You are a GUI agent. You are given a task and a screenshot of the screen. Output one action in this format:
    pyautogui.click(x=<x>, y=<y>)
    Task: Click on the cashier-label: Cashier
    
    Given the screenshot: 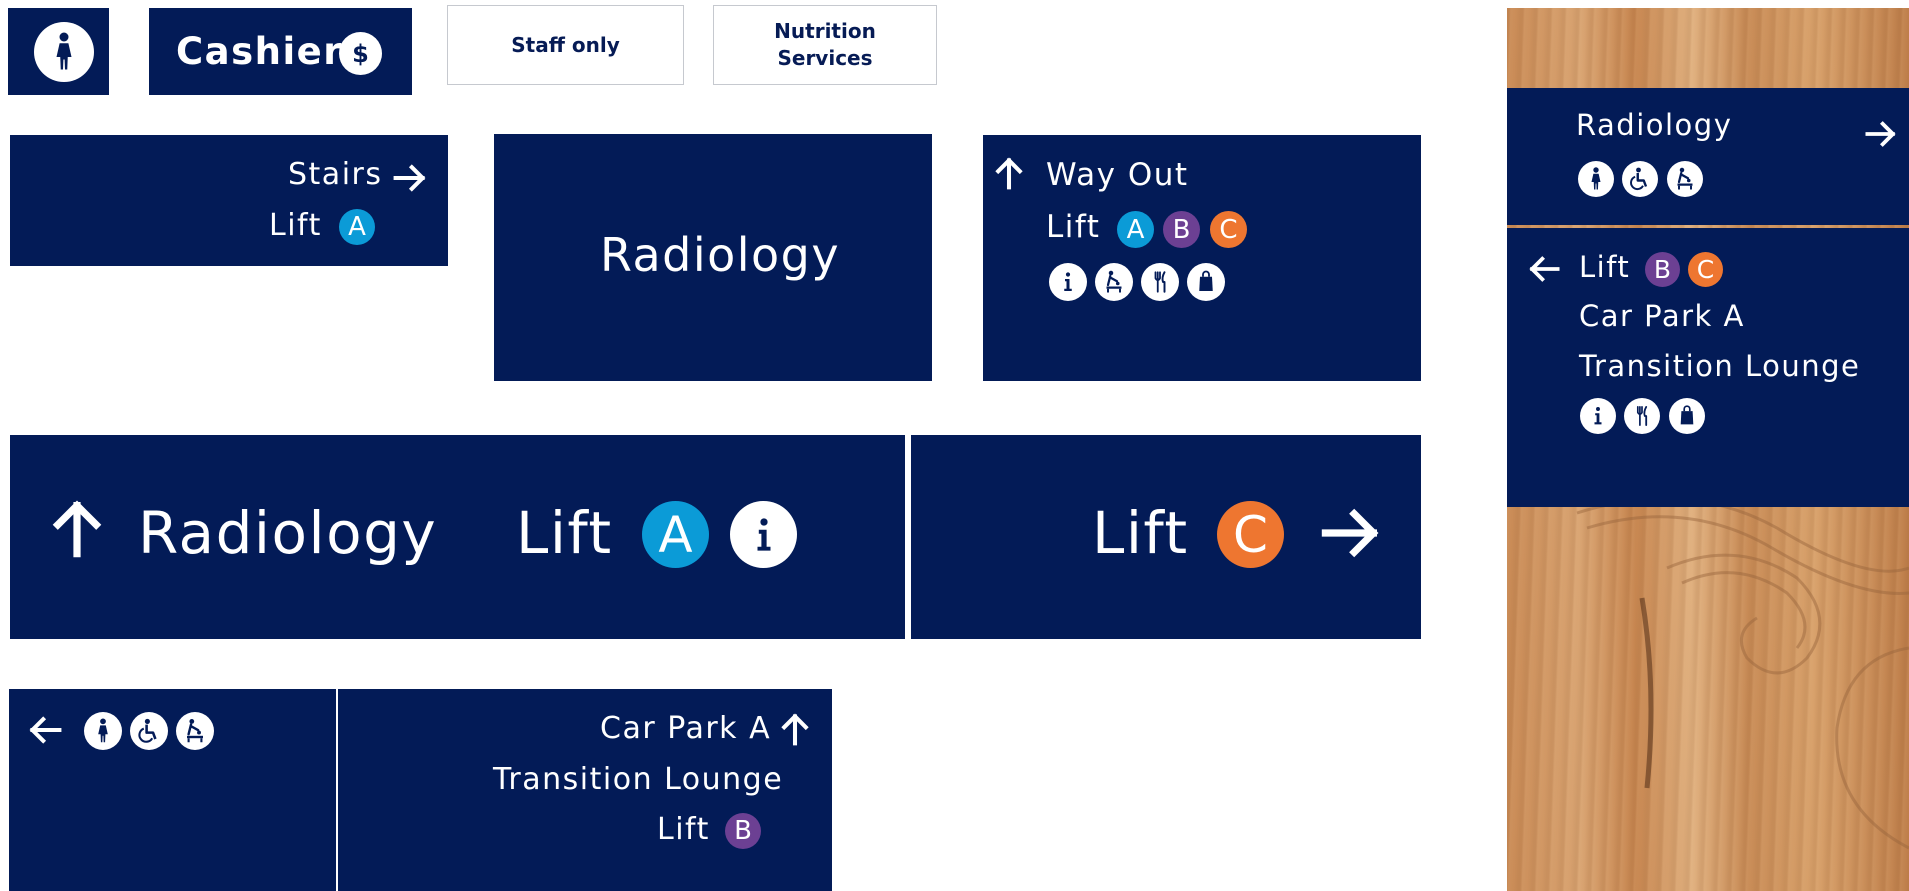 What is the action you would take?
    pyautogui.click(x=260, y=51)
    